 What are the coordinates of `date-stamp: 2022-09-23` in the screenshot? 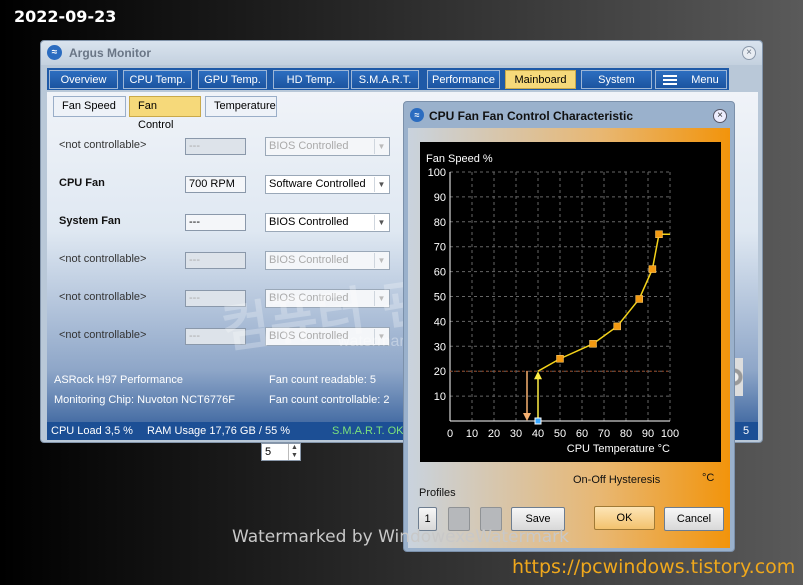 It's located at (65, 16).